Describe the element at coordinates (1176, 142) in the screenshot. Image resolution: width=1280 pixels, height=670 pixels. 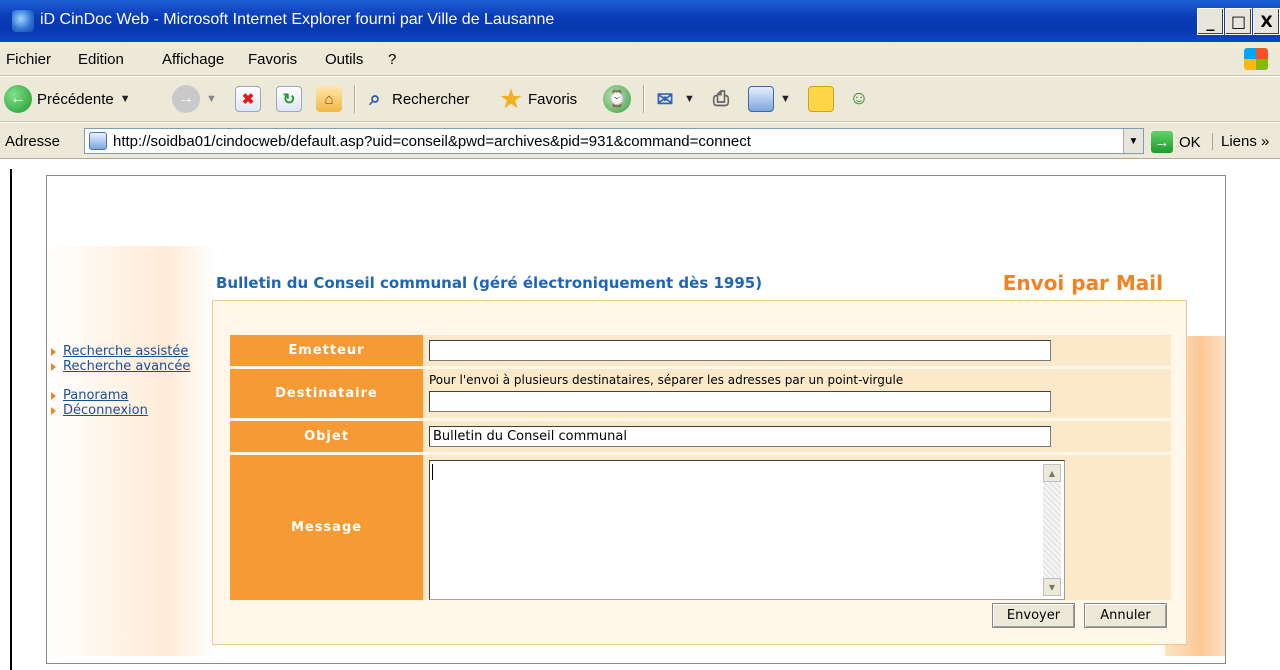
I see `go-button: → OK` at that location.